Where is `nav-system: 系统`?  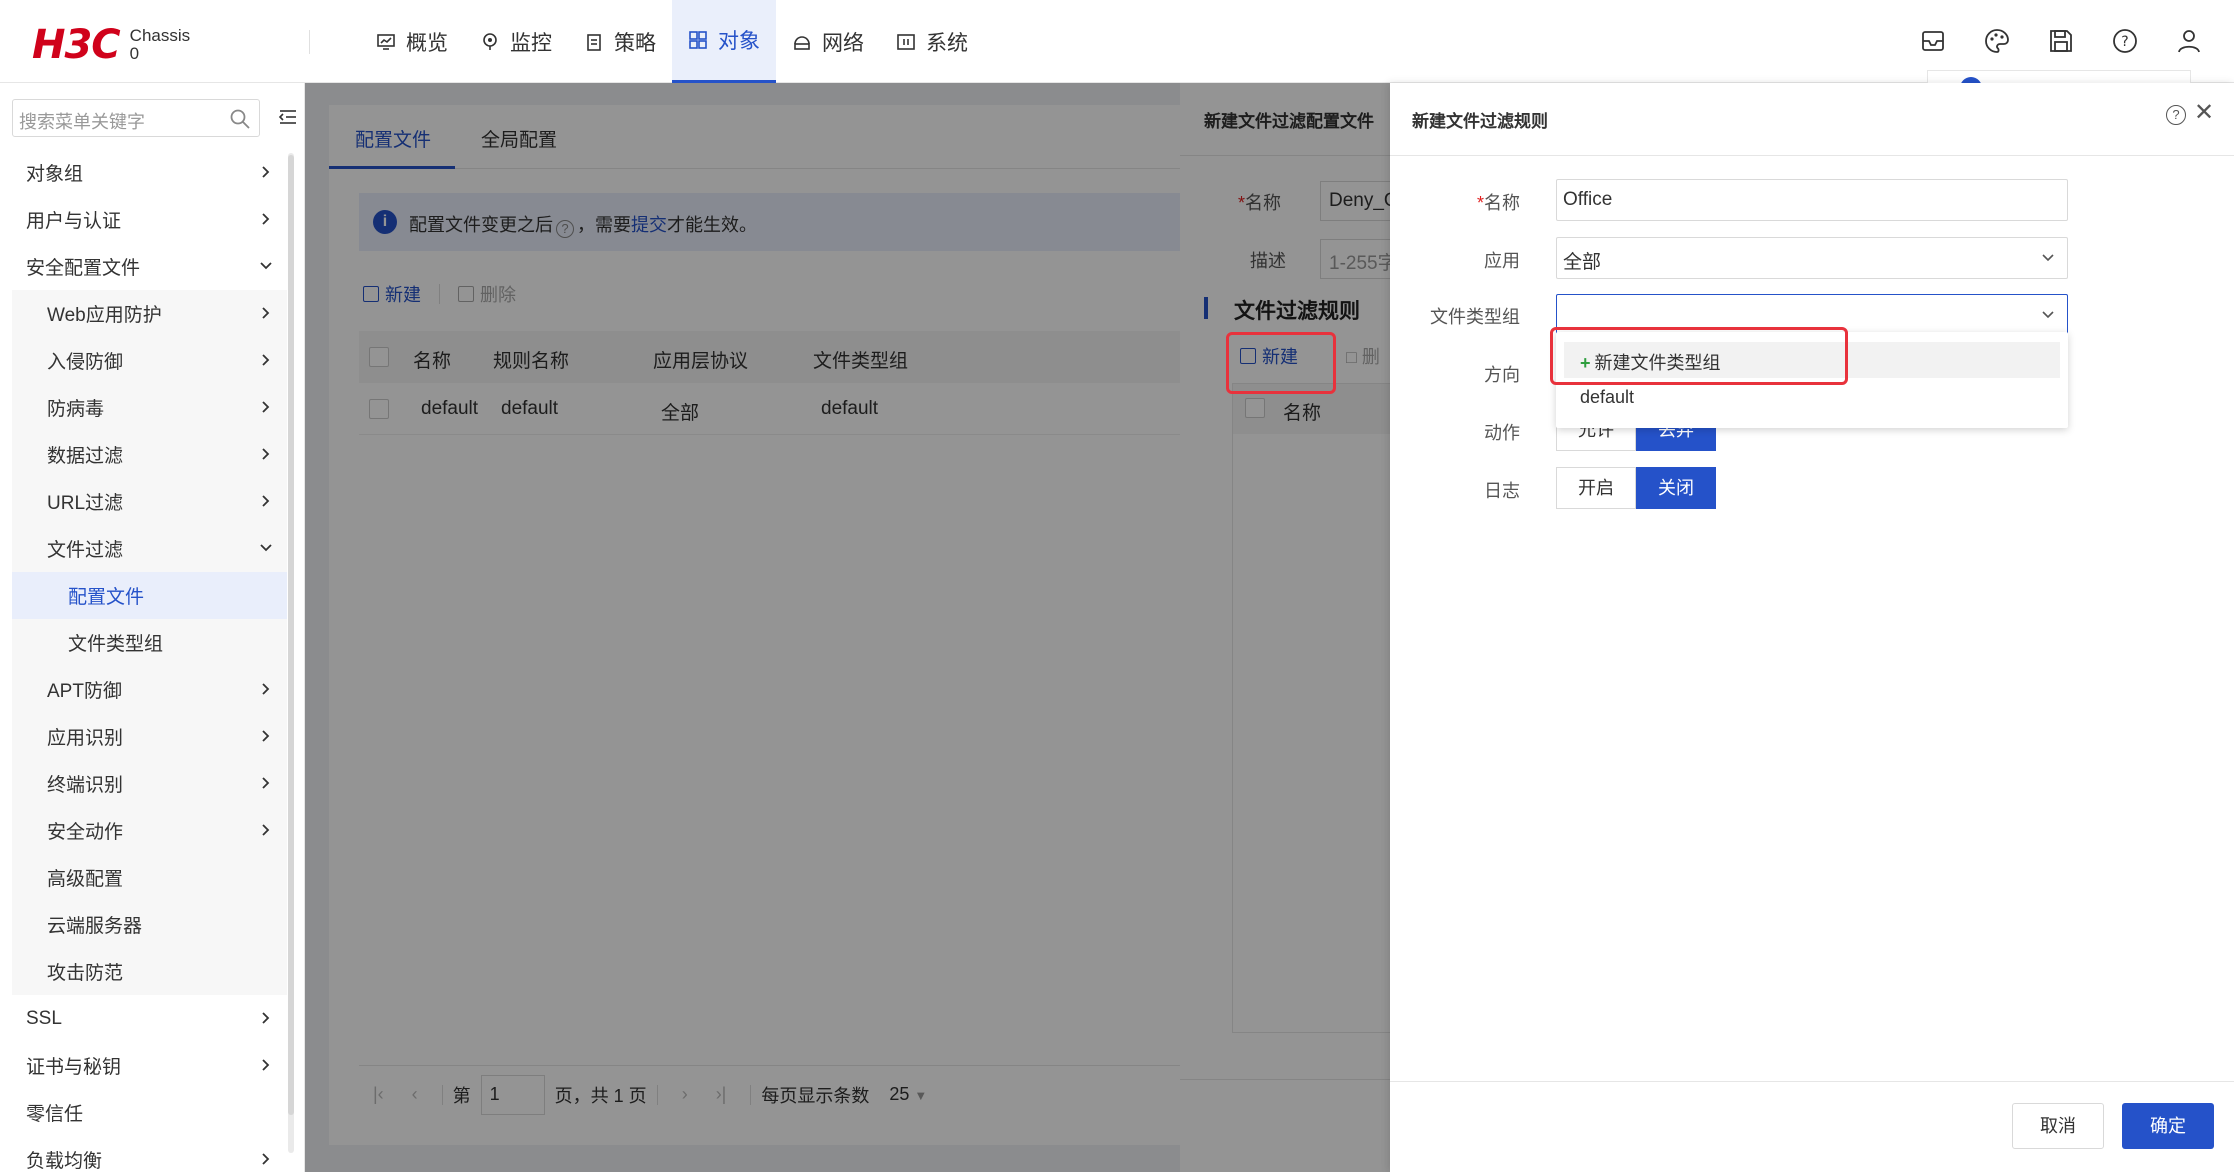 nav-system: 系统 is located at coordinates (932, 41).